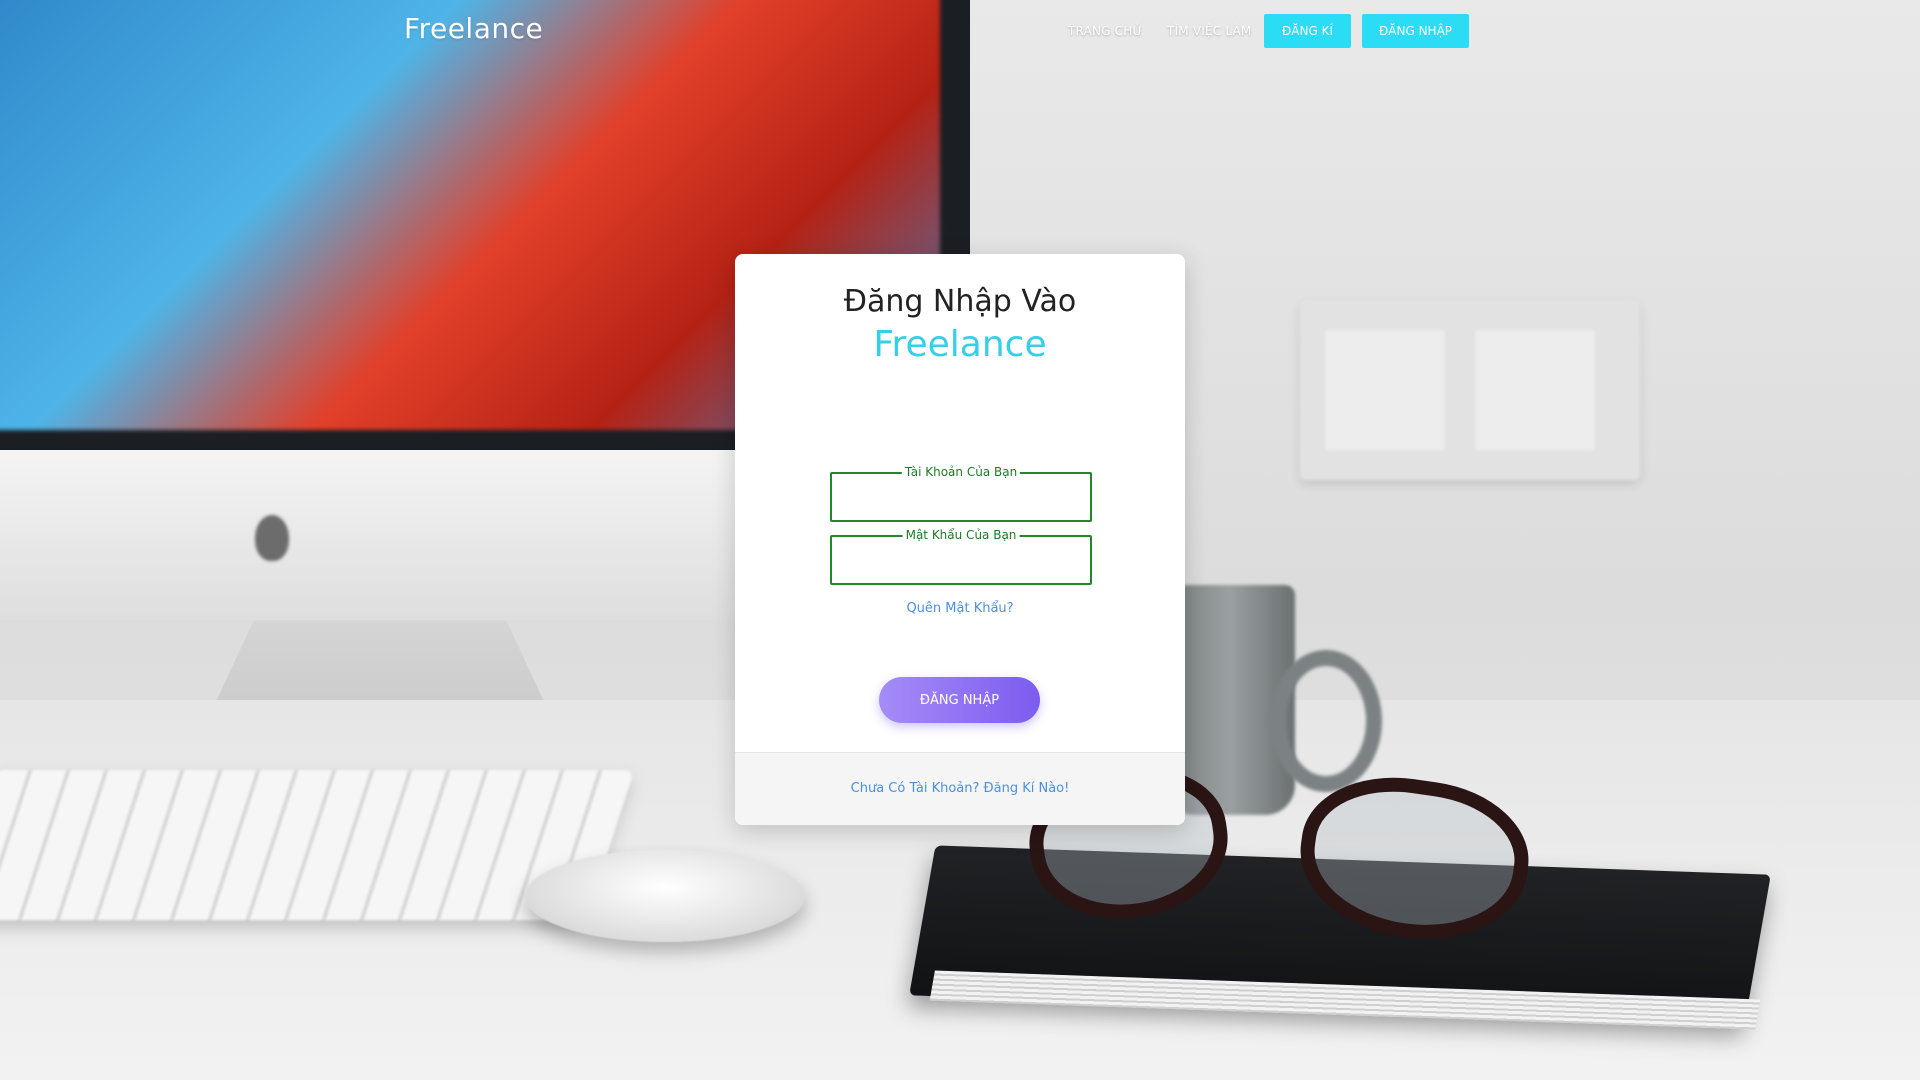 The height and width of the screenshot is (1080, 1920). What do you see at coordinates (1104, 31) in the screenshot?
I see `nav-link-home: TRANG CHỦ` at bounding box center [1104, 31].